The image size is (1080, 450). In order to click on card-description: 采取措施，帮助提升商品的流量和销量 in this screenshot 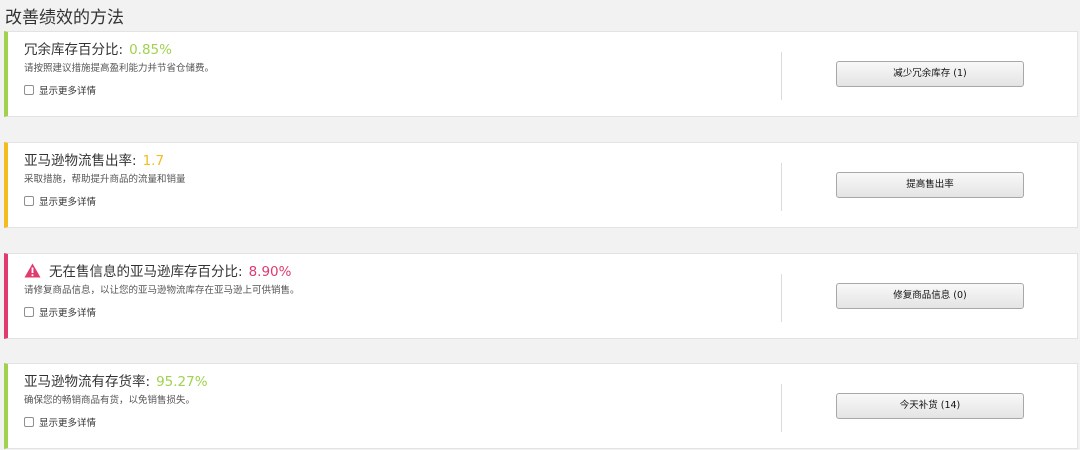, I will do `click(105, 179)`.